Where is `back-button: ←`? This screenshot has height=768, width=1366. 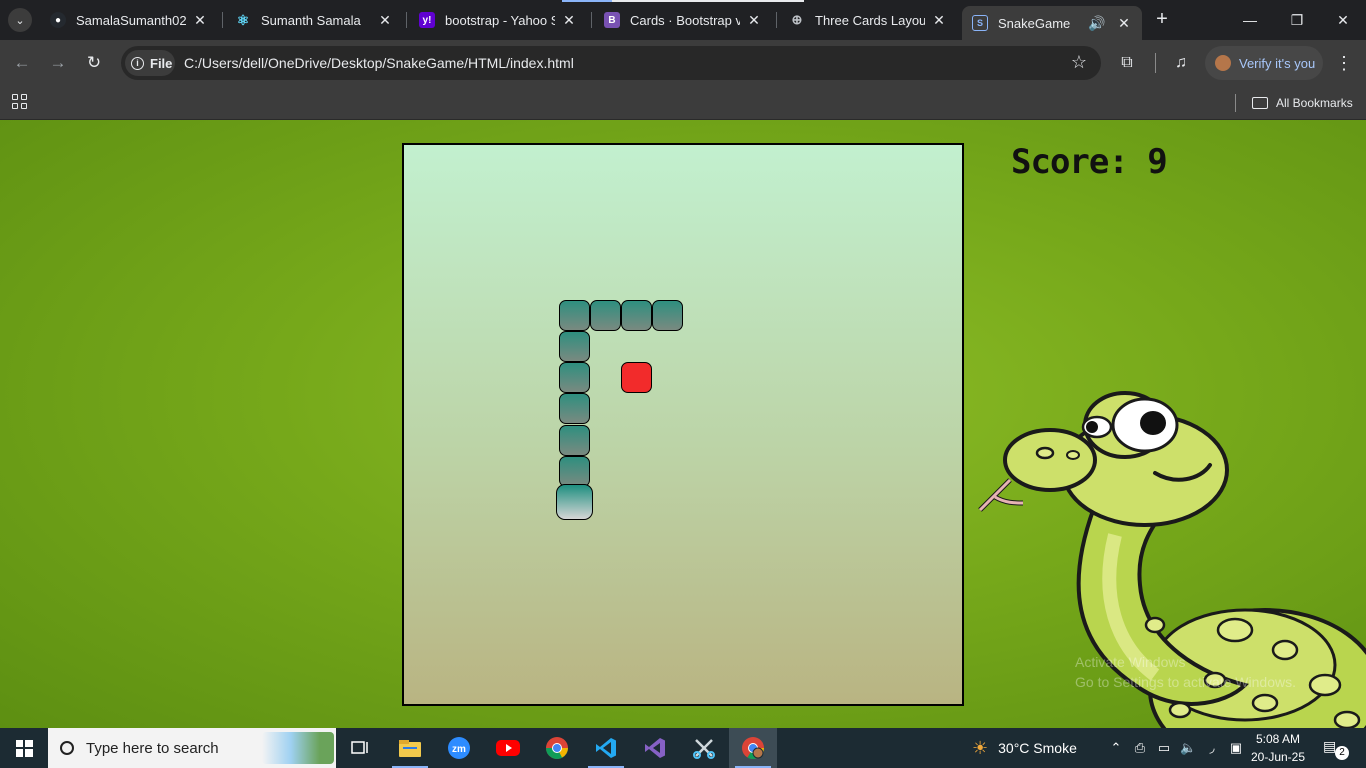
back-button: ← is located at coordinates (22, 63).